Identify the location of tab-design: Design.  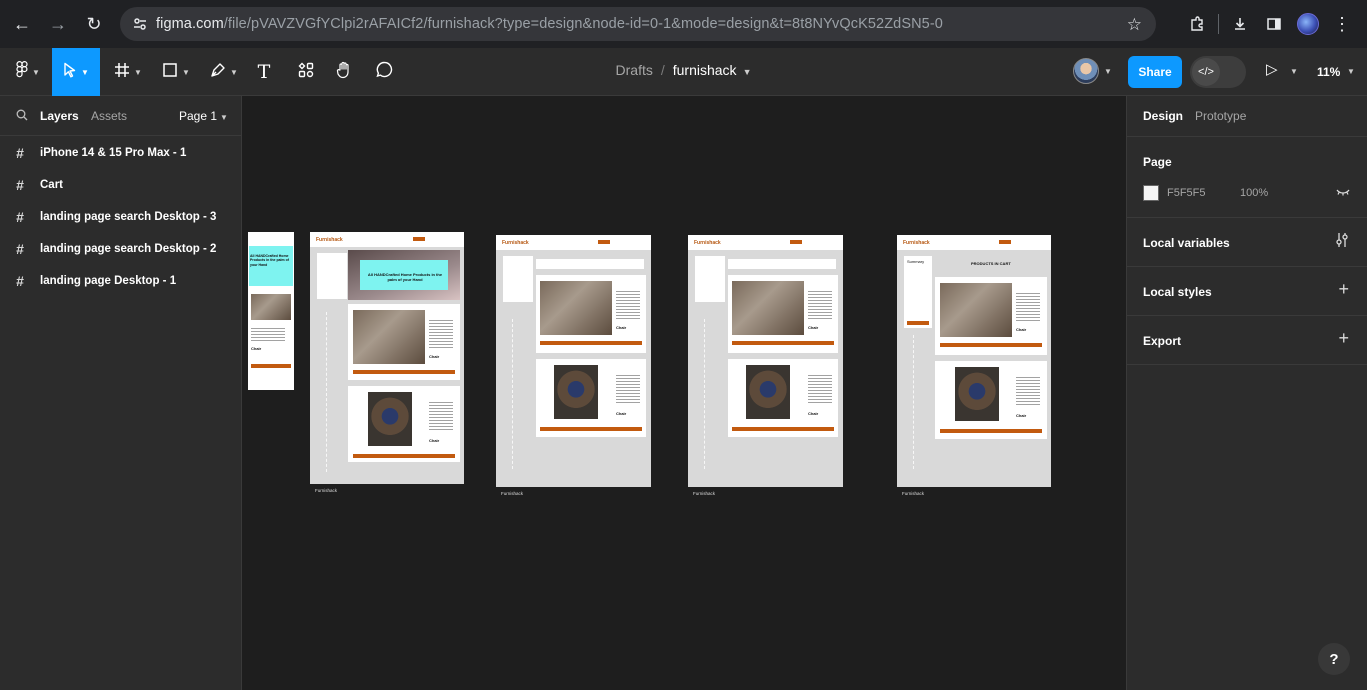
(1163, 116).